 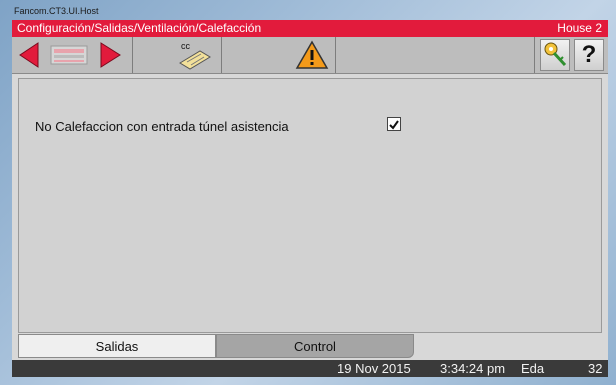 I want to click on option-checkbox, so click(x=394, y=124).